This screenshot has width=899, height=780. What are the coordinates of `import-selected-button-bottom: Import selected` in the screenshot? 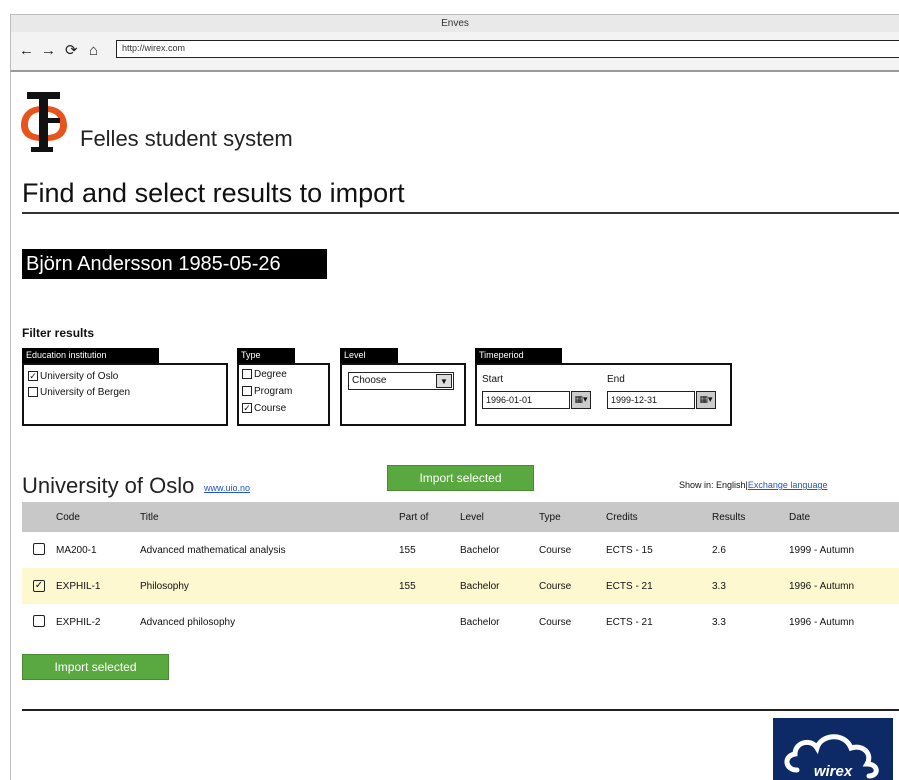 It's located at (95, 667).